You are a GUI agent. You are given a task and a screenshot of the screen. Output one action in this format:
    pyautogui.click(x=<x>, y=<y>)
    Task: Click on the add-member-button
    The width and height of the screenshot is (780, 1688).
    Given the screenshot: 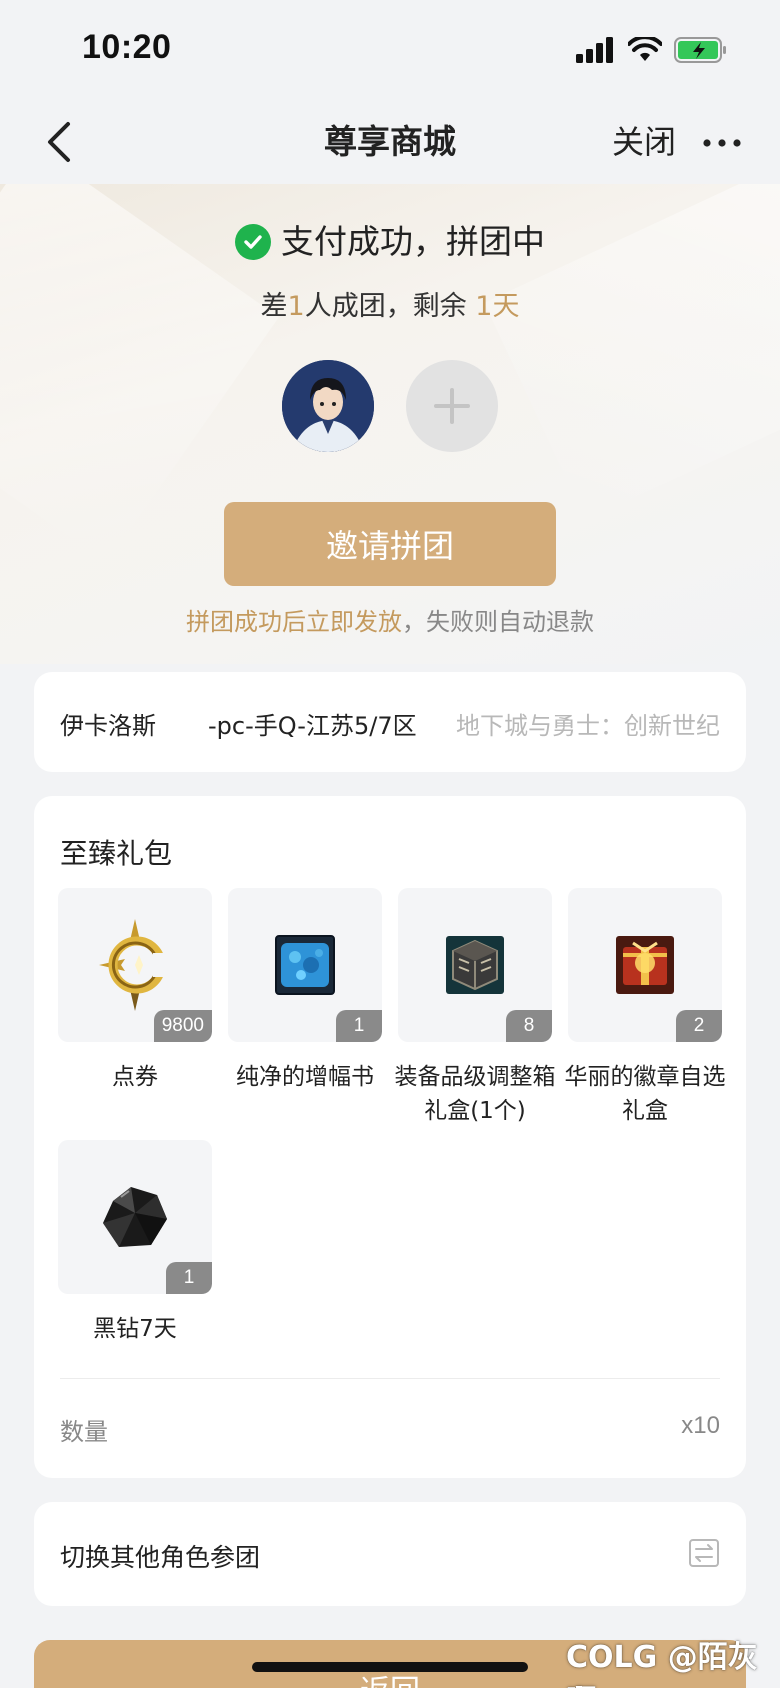 What is the action you would take?
    pyautogui.click(x=452, y=406)
    